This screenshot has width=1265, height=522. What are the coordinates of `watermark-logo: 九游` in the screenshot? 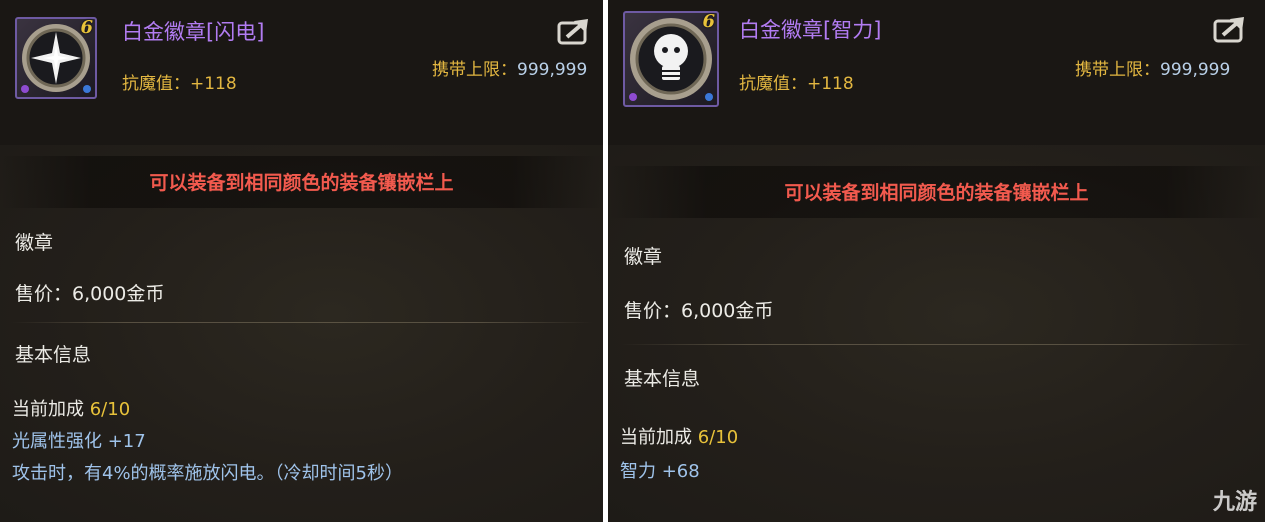 It's located at (1235, 500).